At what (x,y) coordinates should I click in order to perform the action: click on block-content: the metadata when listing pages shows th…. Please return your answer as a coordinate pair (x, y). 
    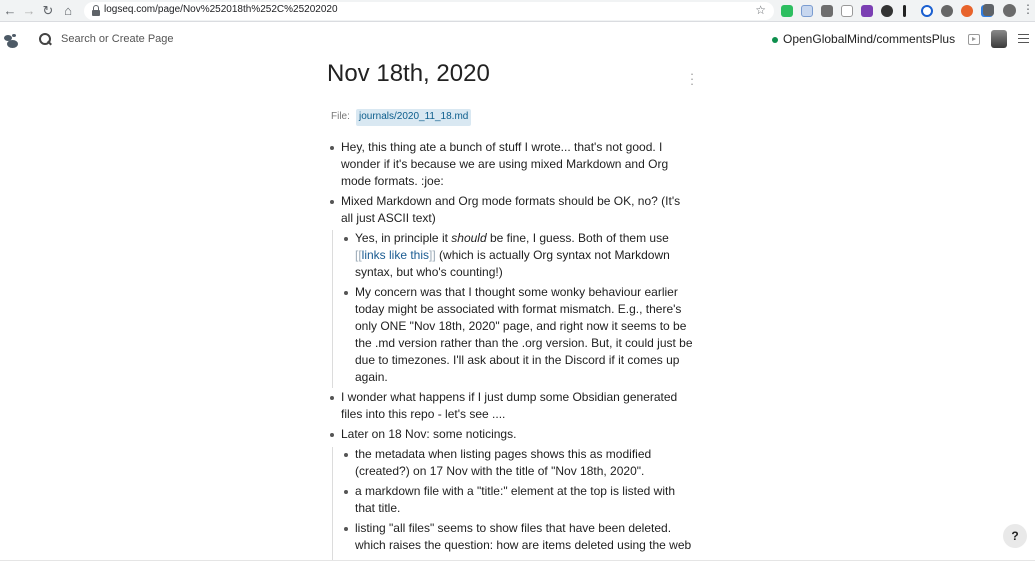
    Looking at the image, I should click on (503, 463).